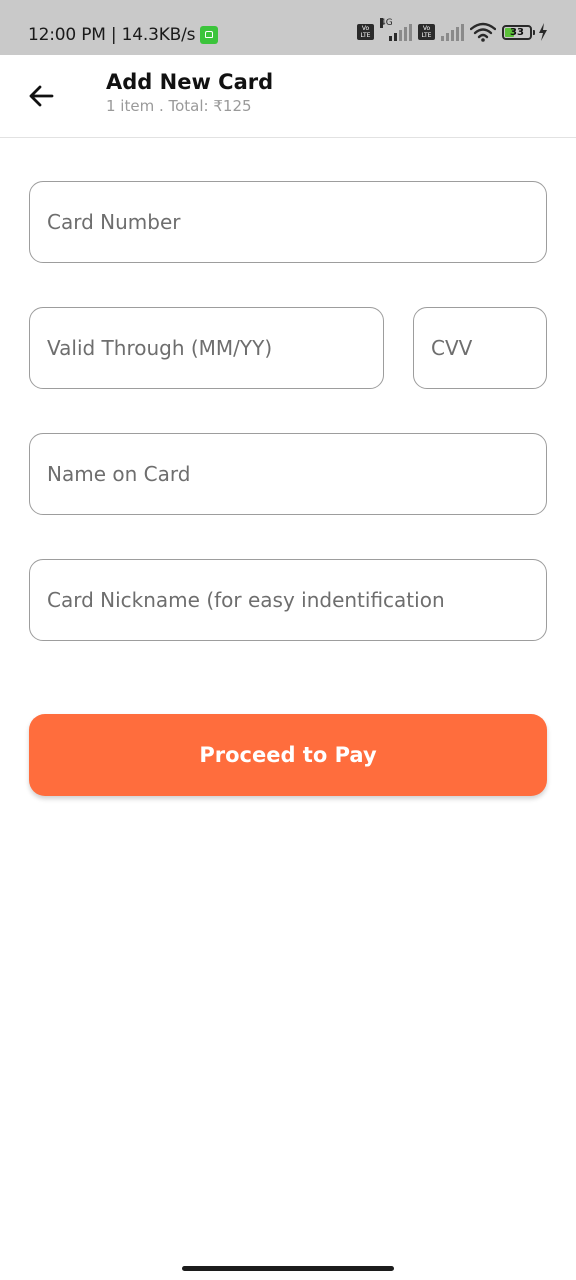  I want to click on signal-icon, so click(452, 32).